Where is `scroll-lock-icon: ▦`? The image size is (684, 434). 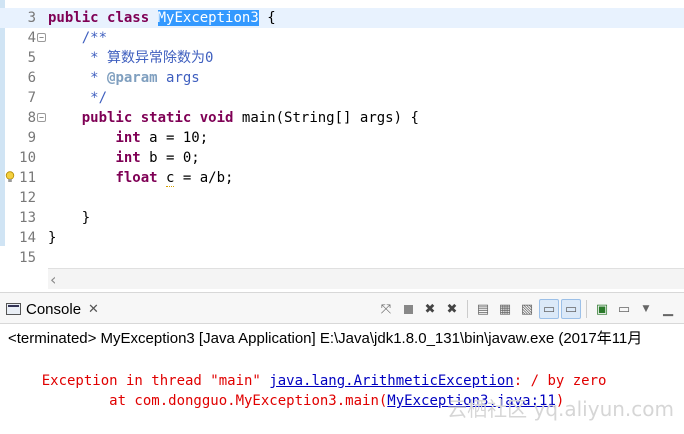 scroll-lock-icon: ▦ is located at coordinates (505, 309).